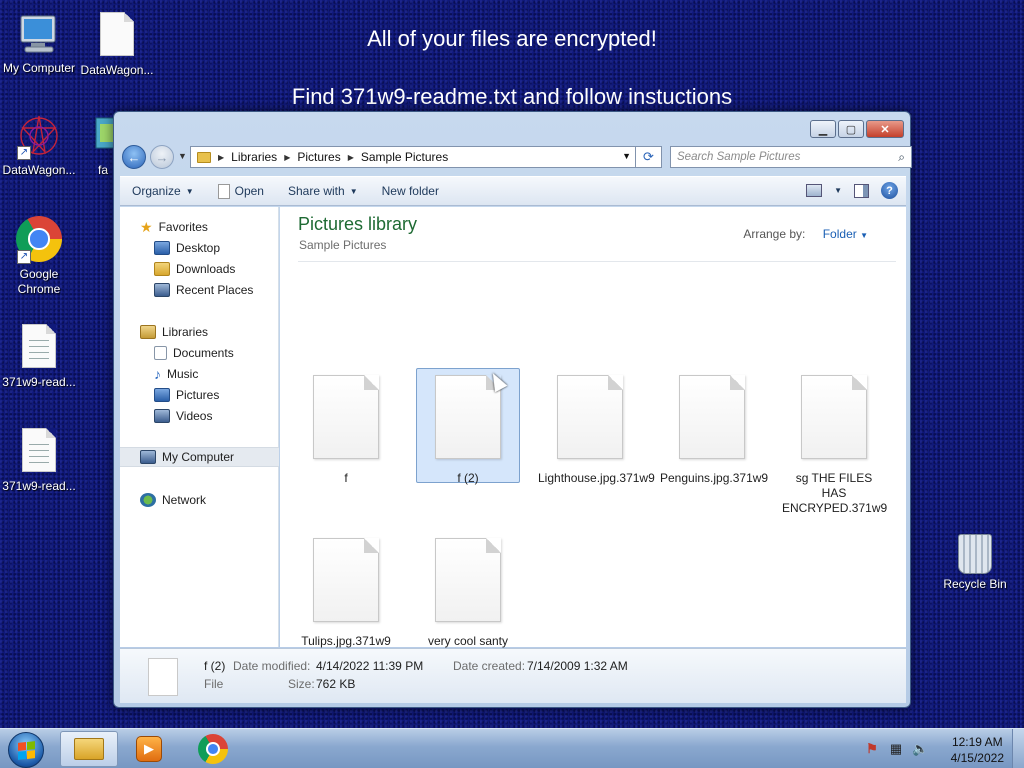 This screenshot has width=1024, height=768. I want to click on organize-button: Organize ▼, so click(163, 191).